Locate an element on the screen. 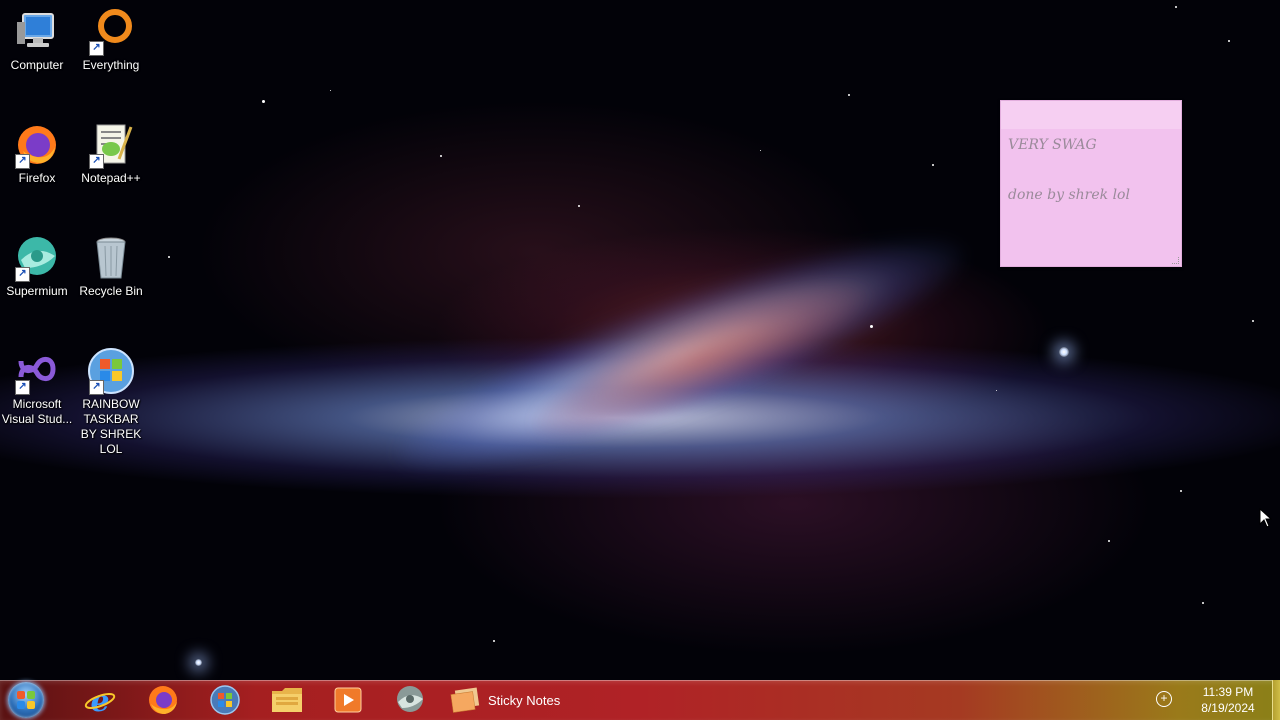 The image size is (1280, 720). recycle-bin-icon is located at coordinates (111, 258).